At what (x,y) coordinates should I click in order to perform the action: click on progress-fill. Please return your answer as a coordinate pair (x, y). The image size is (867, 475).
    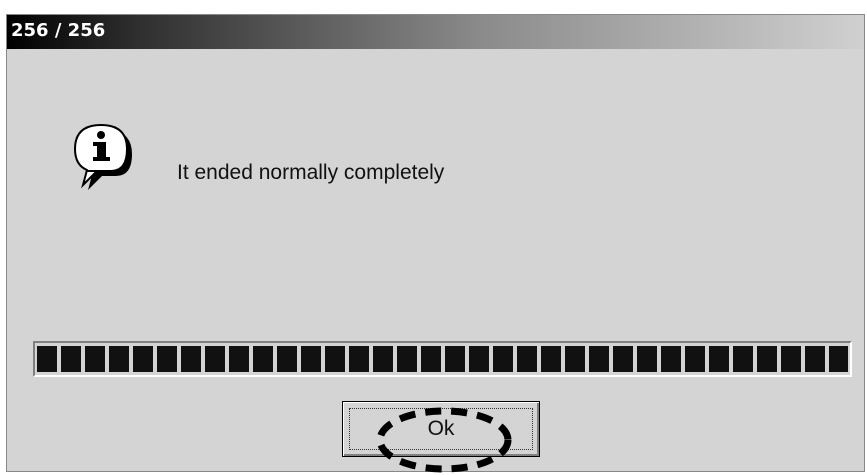
    Looking at the image, I should click on (442, 359).